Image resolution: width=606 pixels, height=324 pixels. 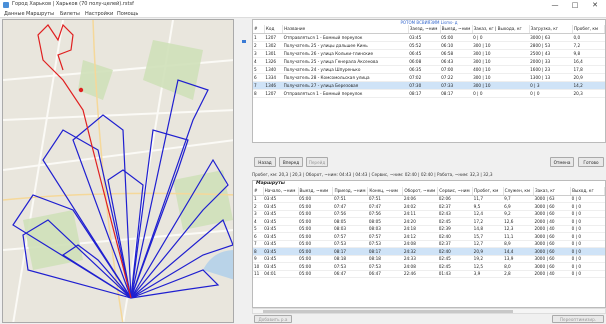 I want to click on table-cell: 8, so click(x=258, y=251).